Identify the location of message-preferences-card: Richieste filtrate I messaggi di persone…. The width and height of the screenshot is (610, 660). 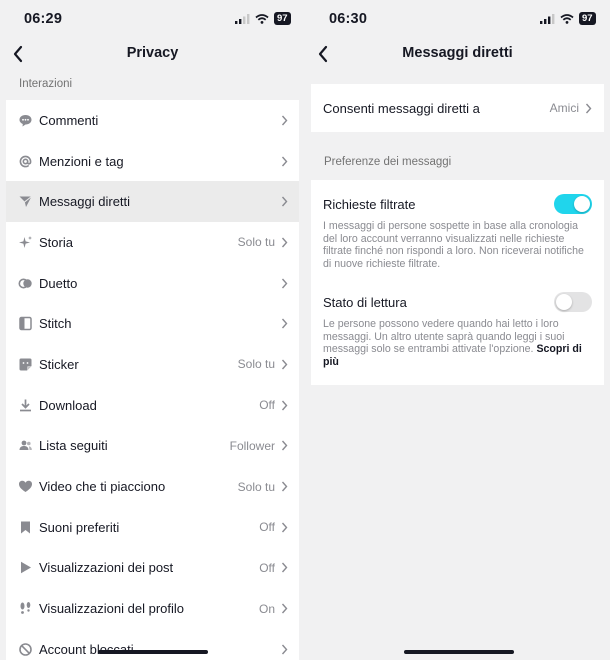
(457, 282).